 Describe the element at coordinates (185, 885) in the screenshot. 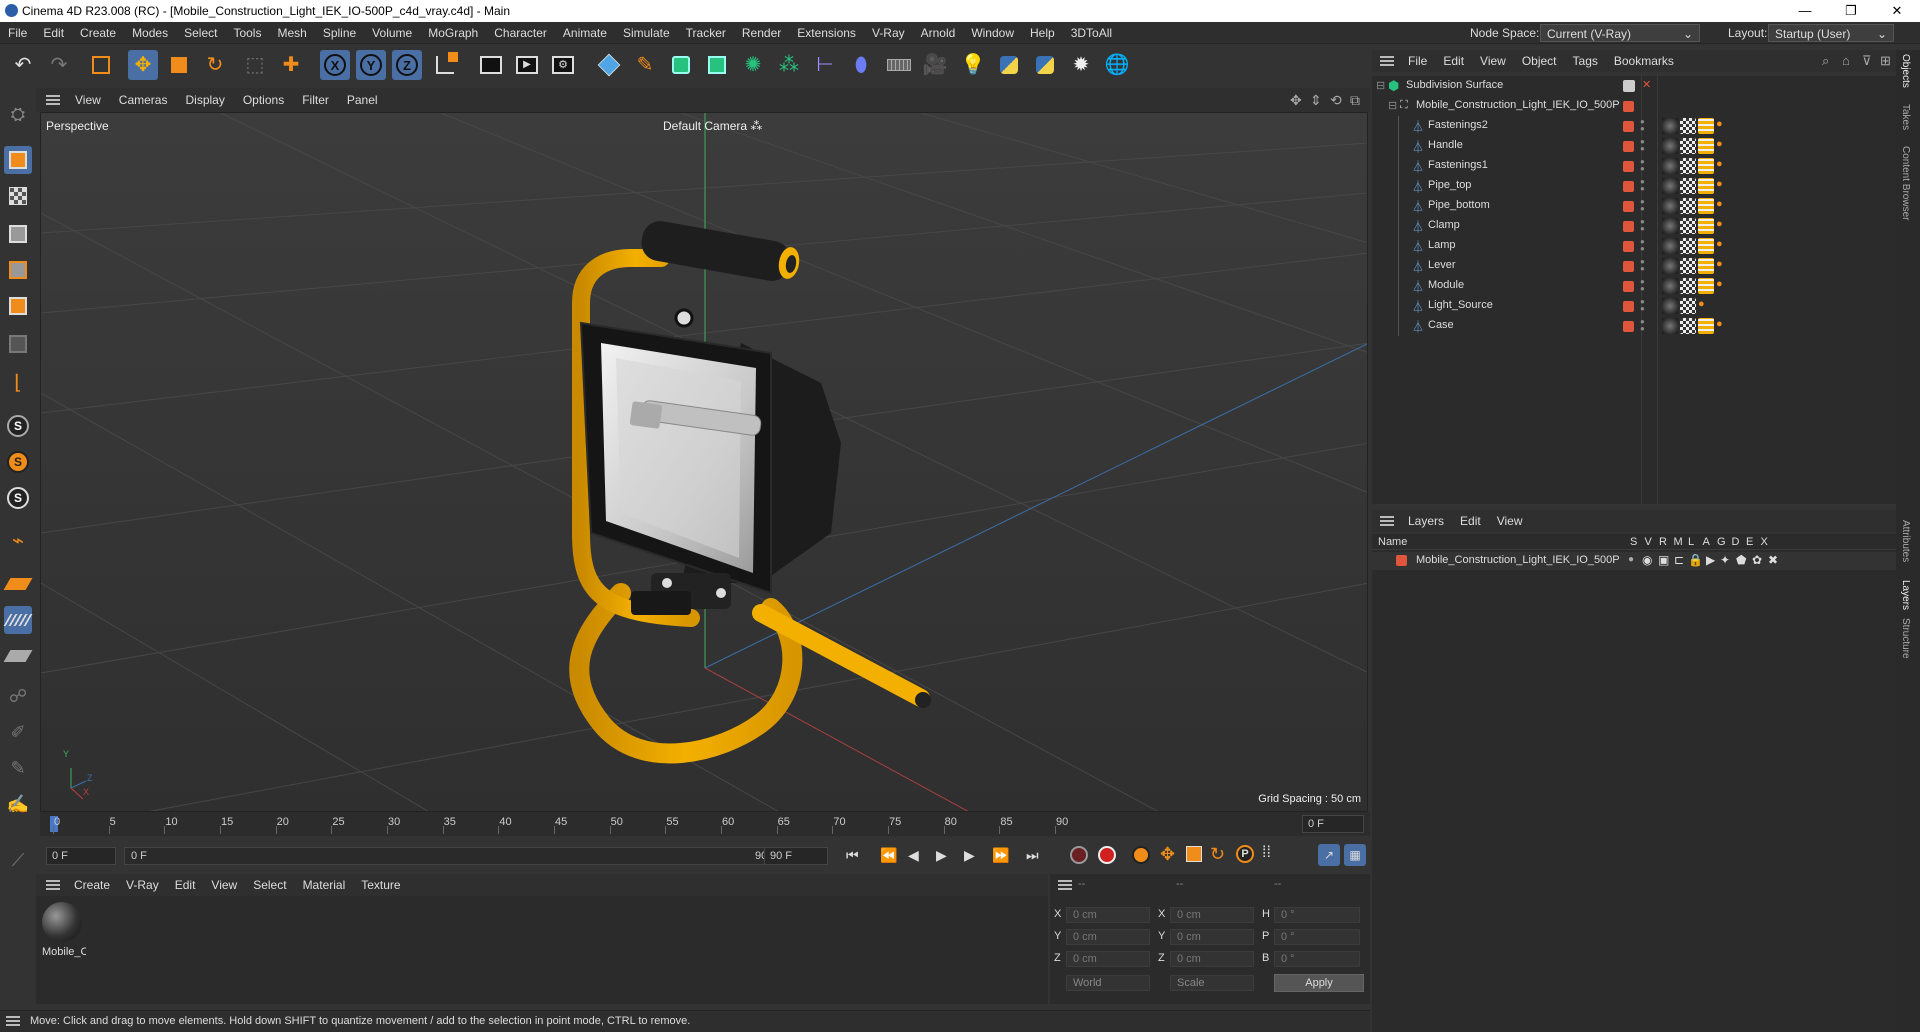

I see `material-menu-edit: Edit` at that location.